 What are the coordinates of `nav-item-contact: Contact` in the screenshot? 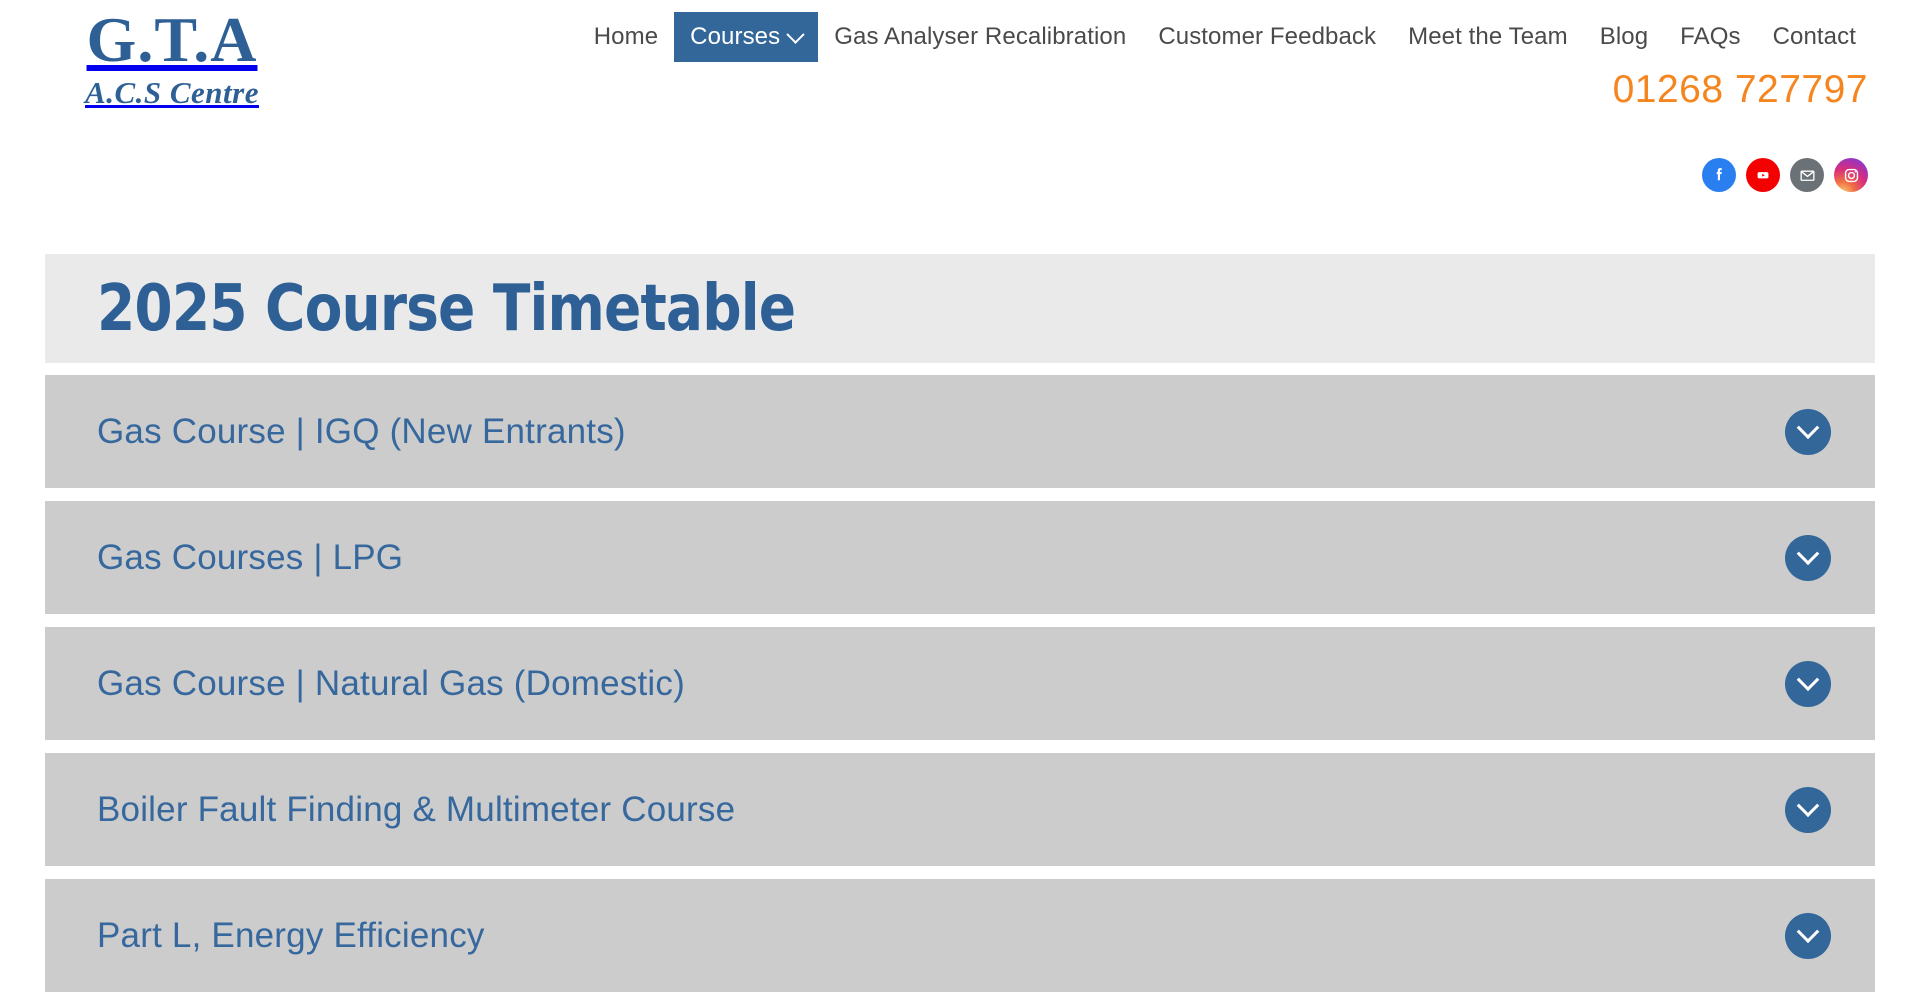 It's located at (1814, 37).